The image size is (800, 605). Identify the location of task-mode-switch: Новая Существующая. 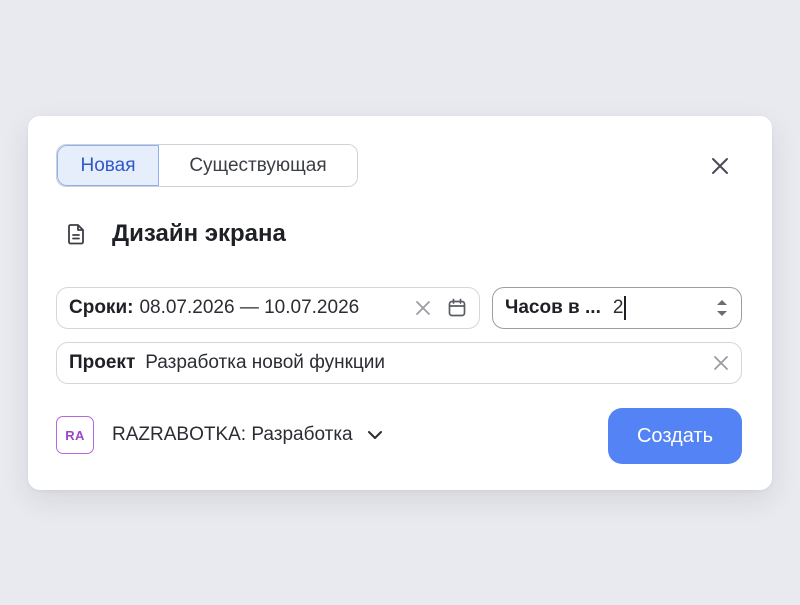
(207, 165).